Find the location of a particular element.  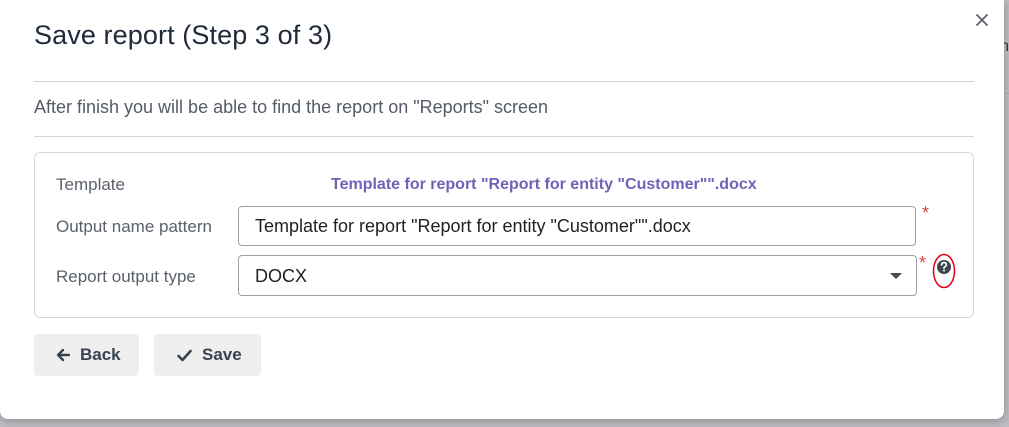

output-type-select: DOCX is located at coordinates (577, 275).